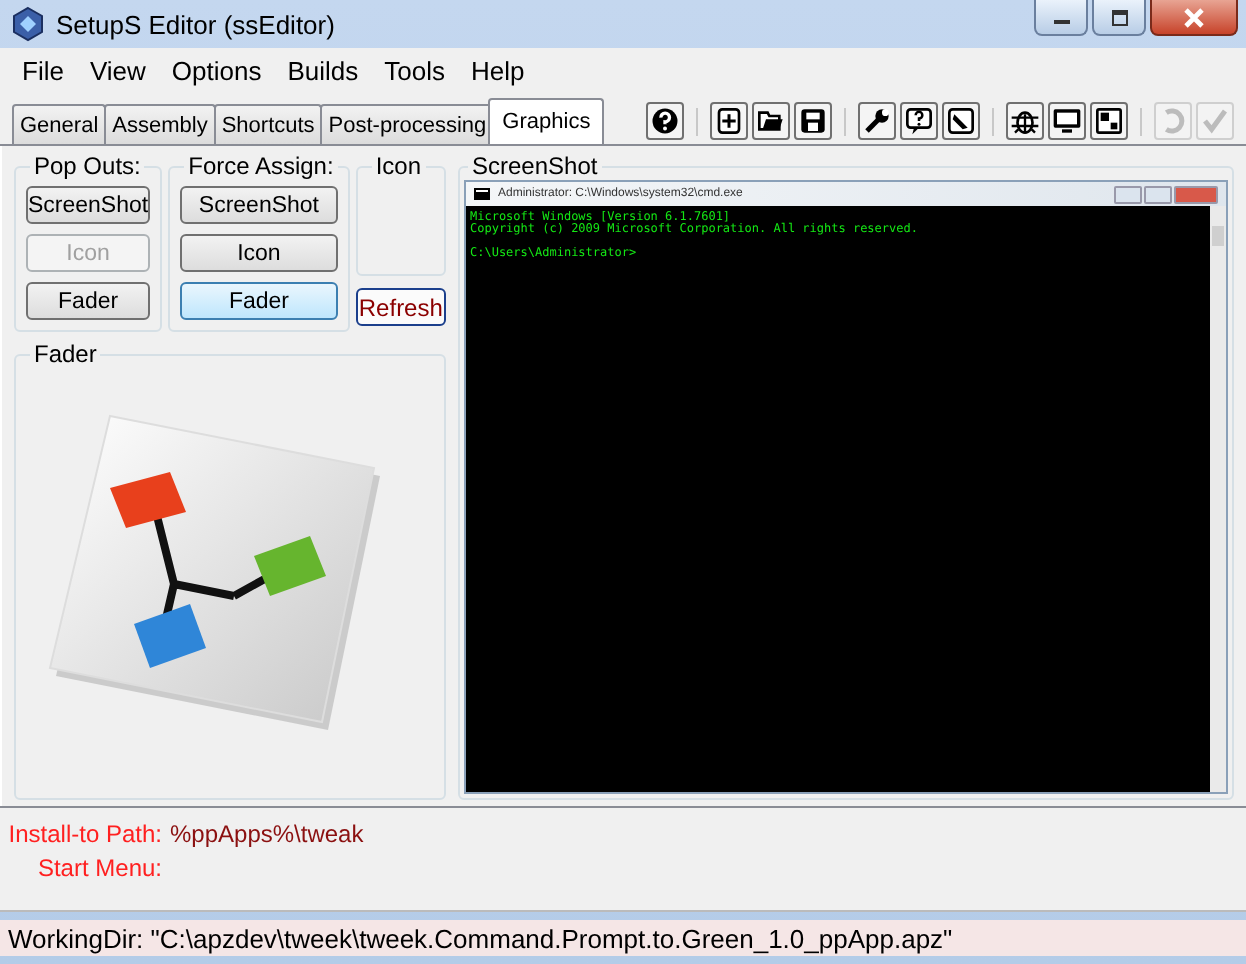 This screenshot has height=964, width=1246. I want to click on menu-item: Options, so click(219, 70).